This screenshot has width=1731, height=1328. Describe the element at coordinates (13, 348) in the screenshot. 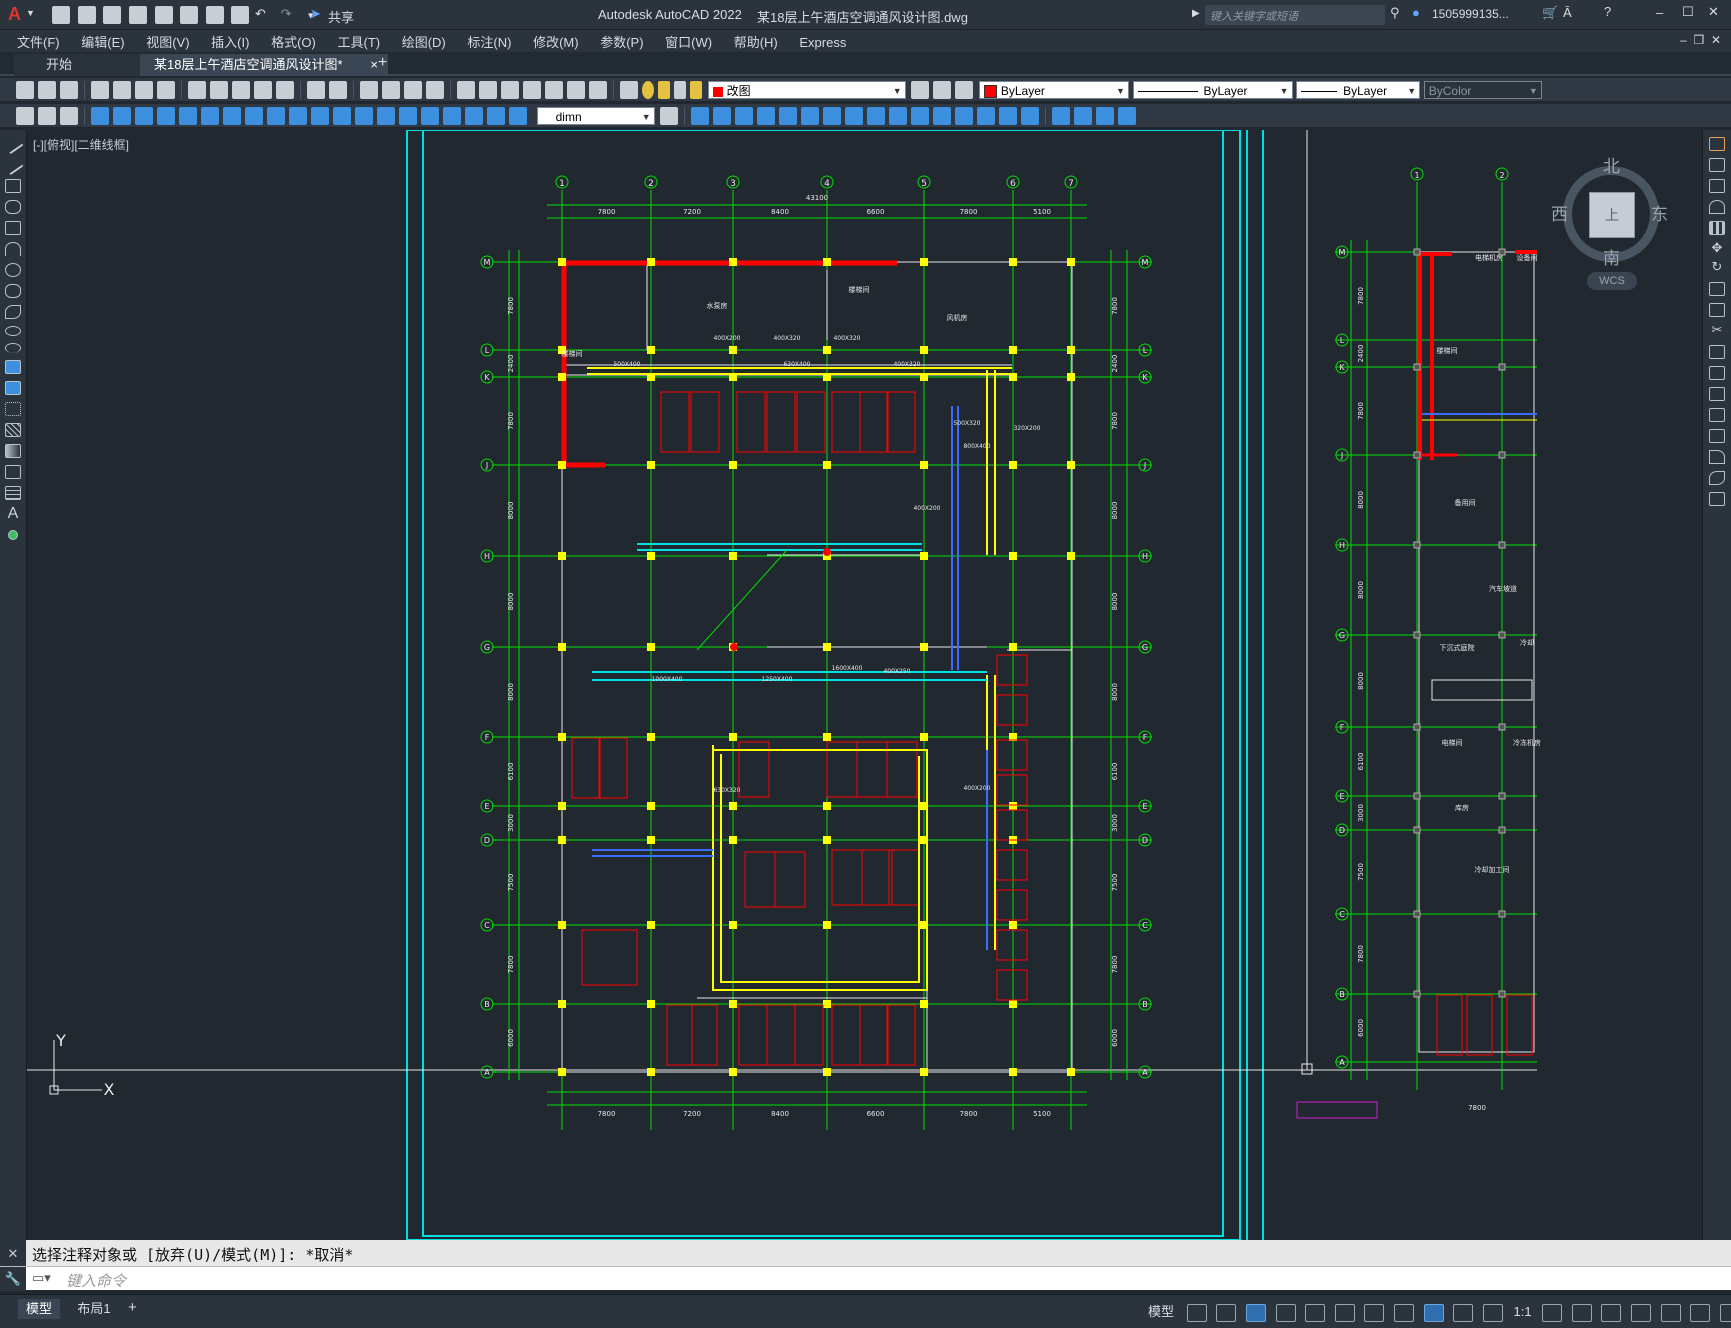

I see `ellipse-arc-icon` at that location.